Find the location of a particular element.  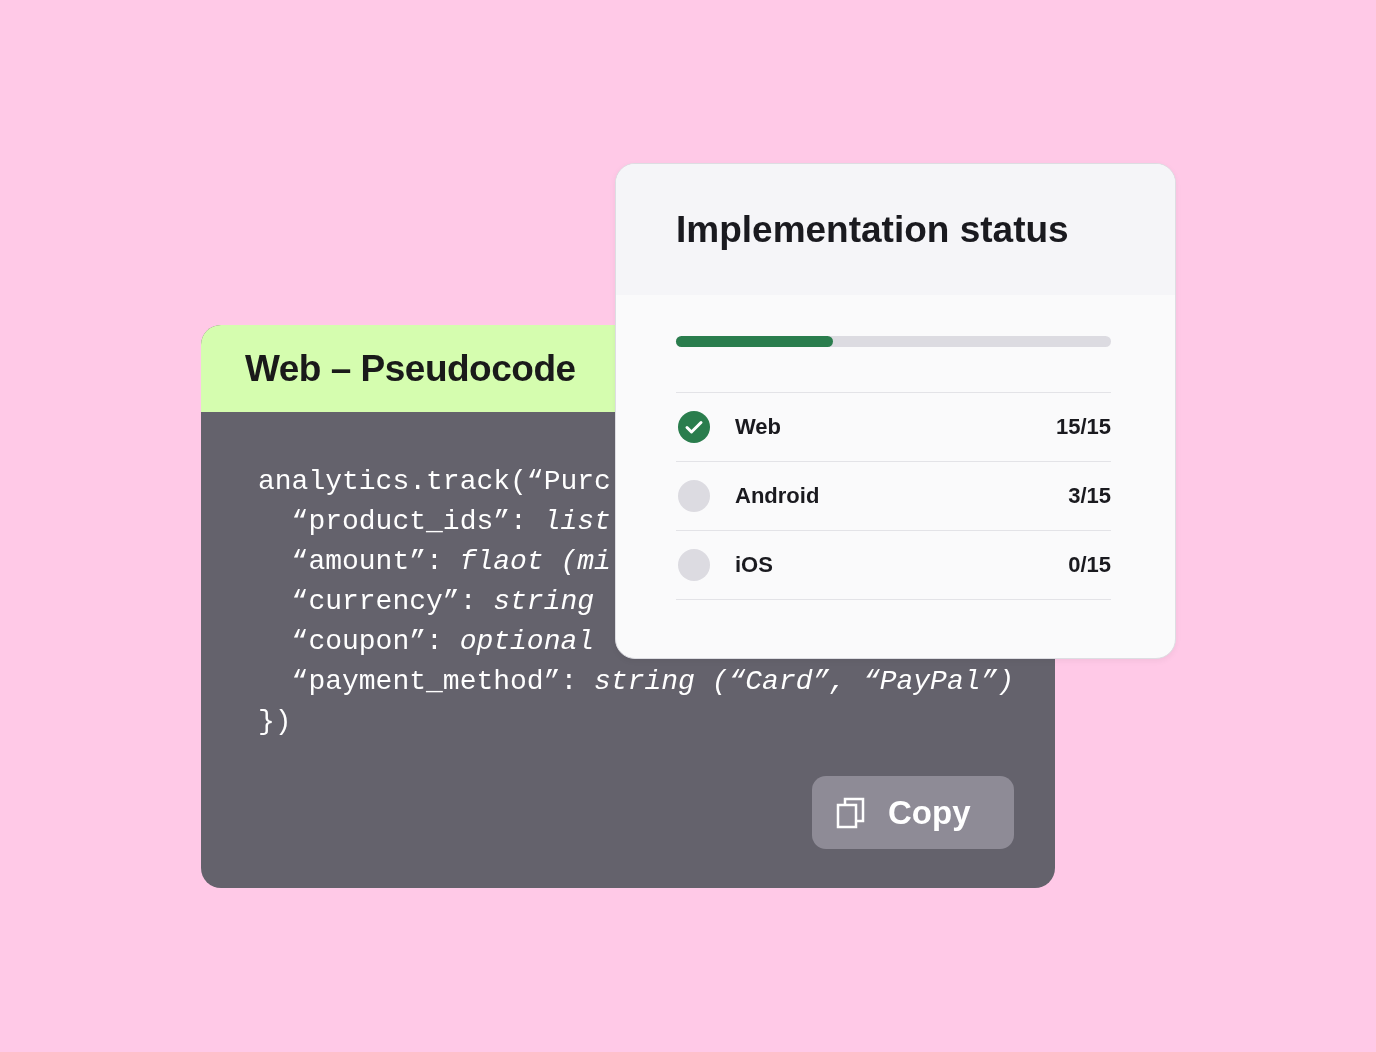

platform-name: iOS is located at coordinates (754, 565).